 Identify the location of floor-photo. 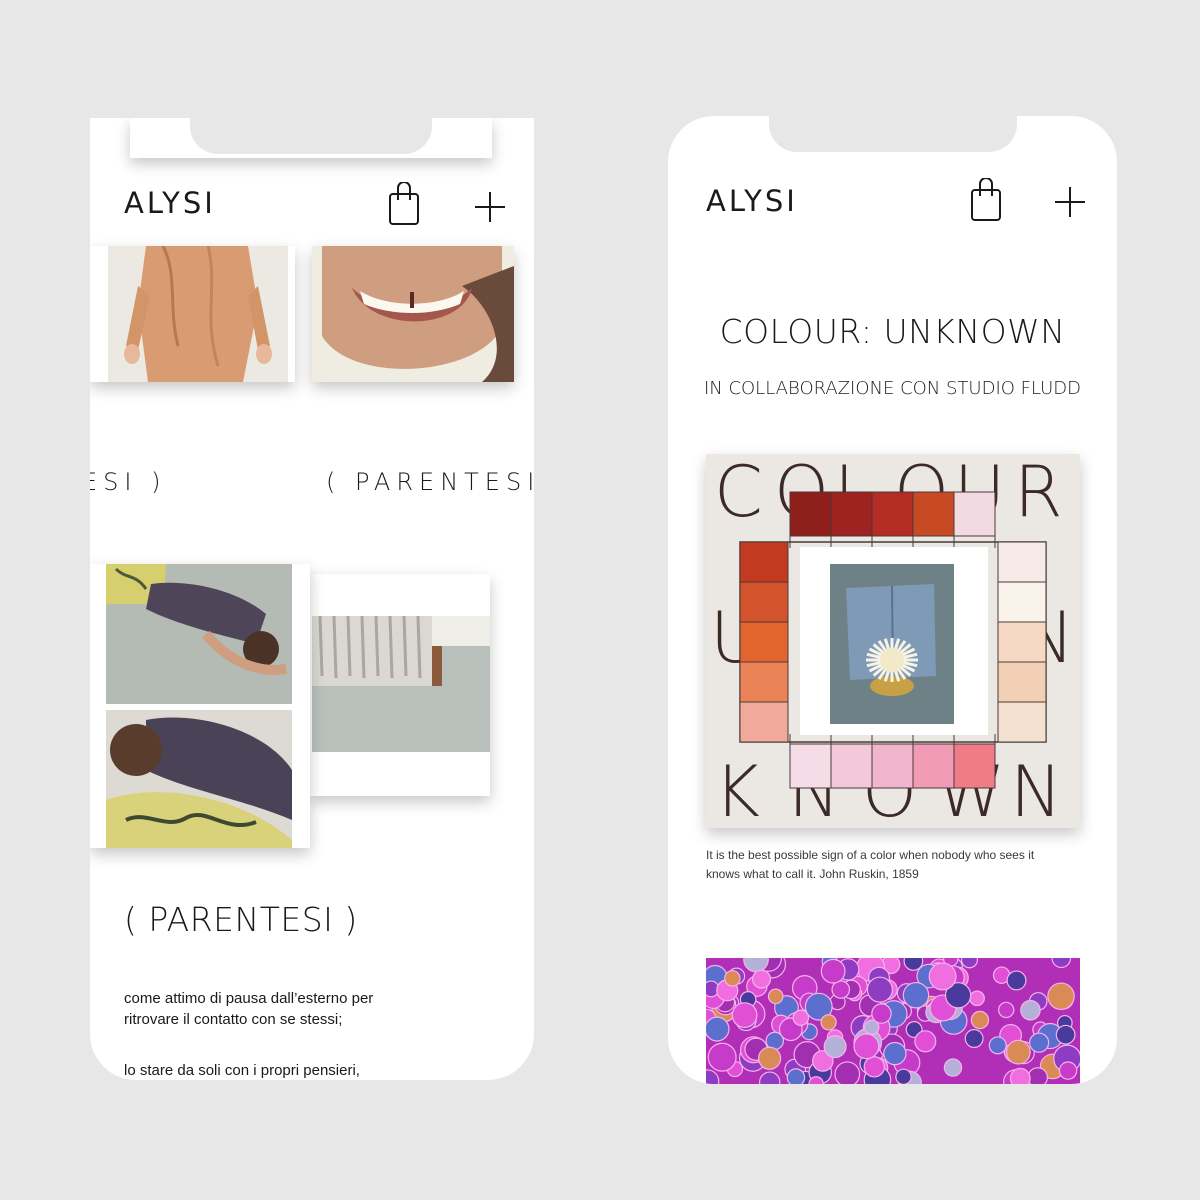
(401, 684).